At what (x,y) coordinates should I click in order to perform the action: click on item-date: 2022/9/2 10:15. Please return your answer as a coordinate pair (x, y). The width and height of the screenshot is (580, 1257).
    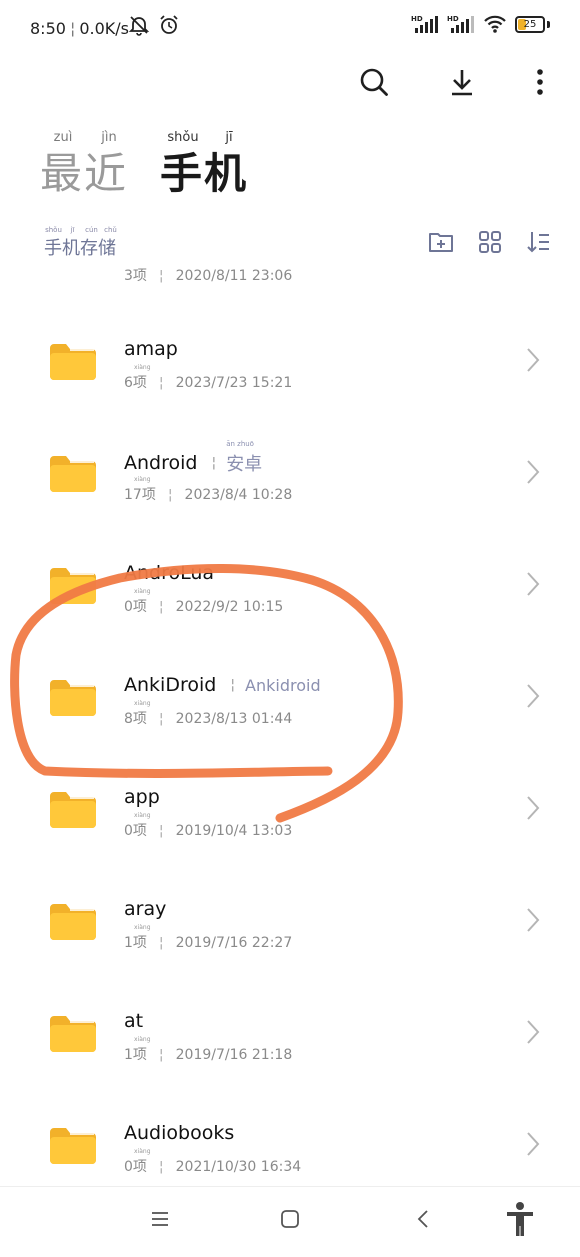
    Looking at the image, I should click on (229, 607).